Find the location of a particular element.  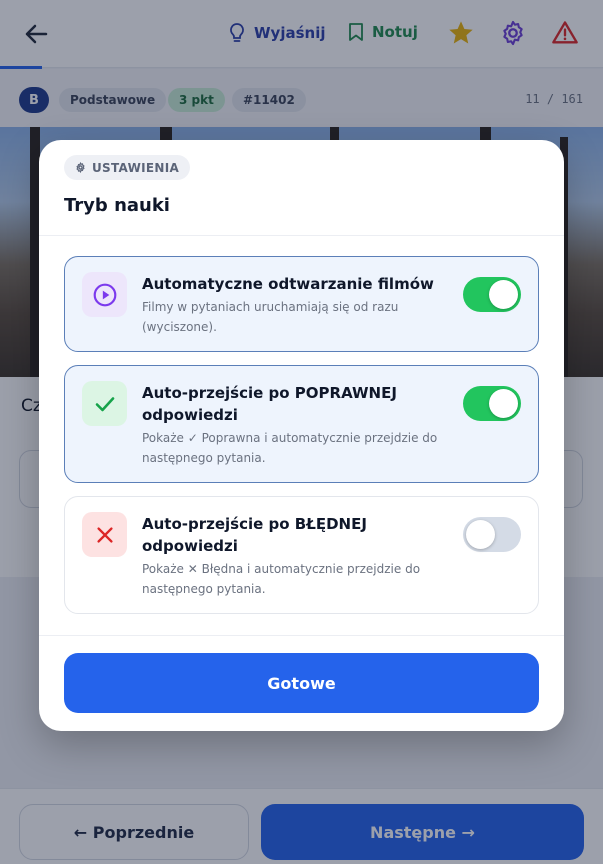

autoplay-toggle is located at coordinates (492, 294).